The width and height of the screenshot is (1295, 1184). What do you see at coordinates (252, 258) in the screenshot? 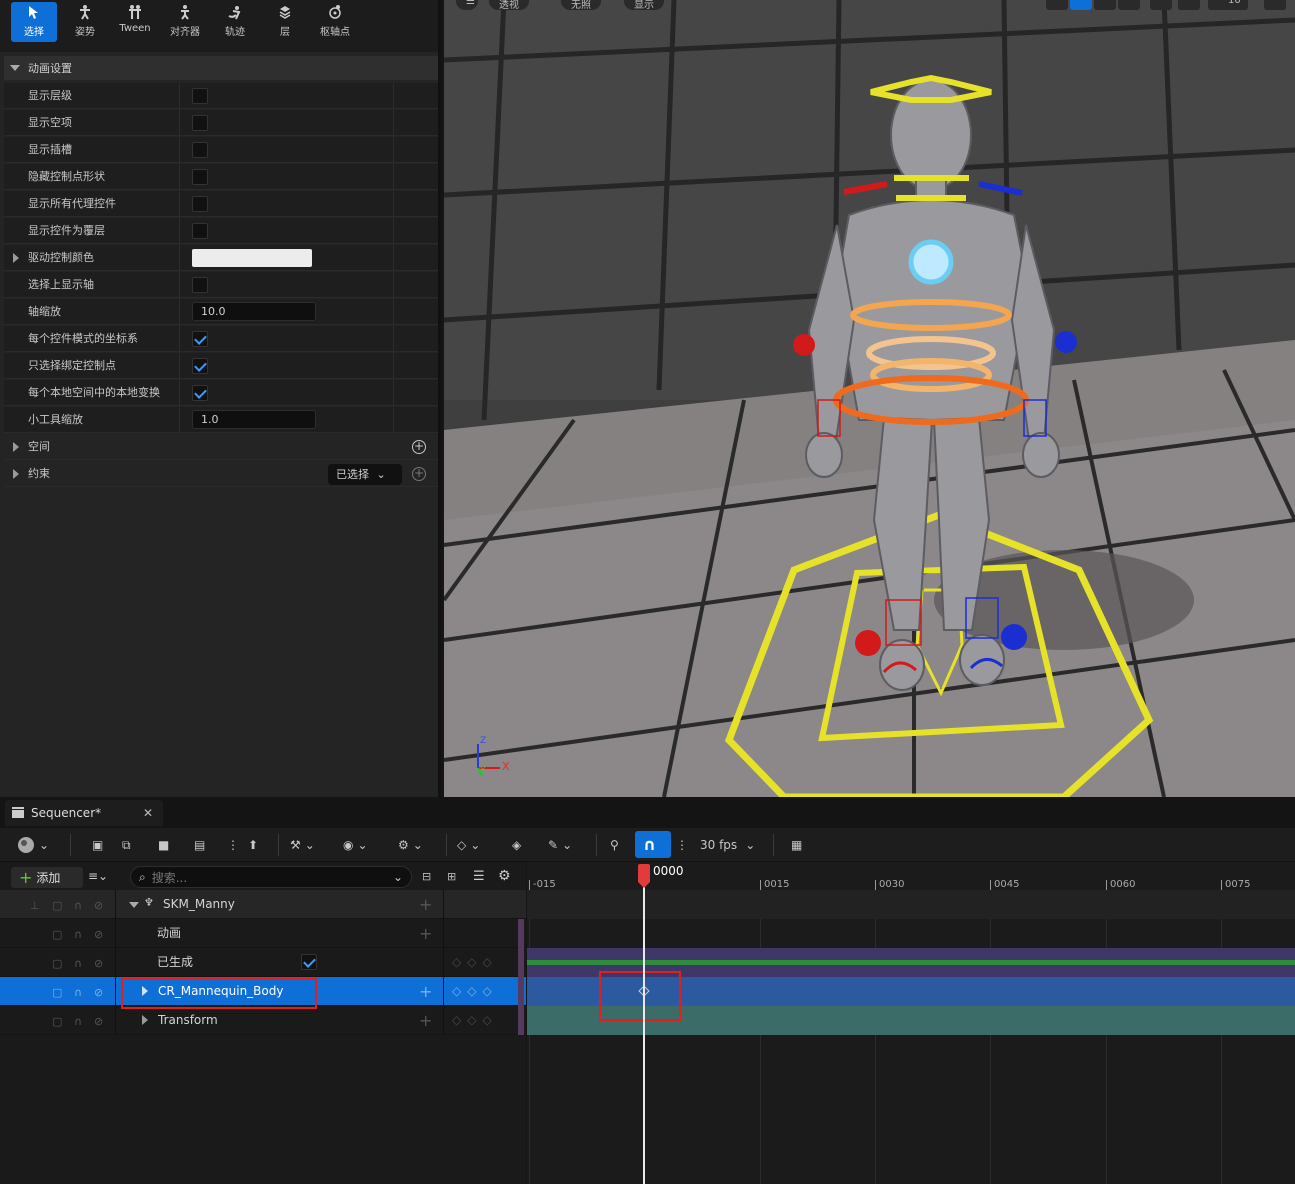
I see `driven-control-color-swatch` at bounding box center [252, 258].